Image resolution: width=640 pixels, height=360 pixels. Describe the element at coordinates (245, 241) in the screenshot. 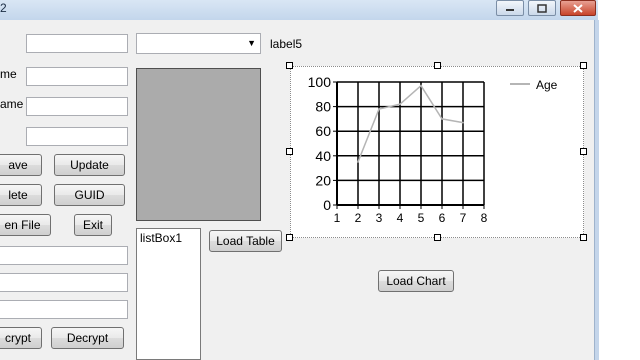

I see `load-table-button: Load Table` at that location.